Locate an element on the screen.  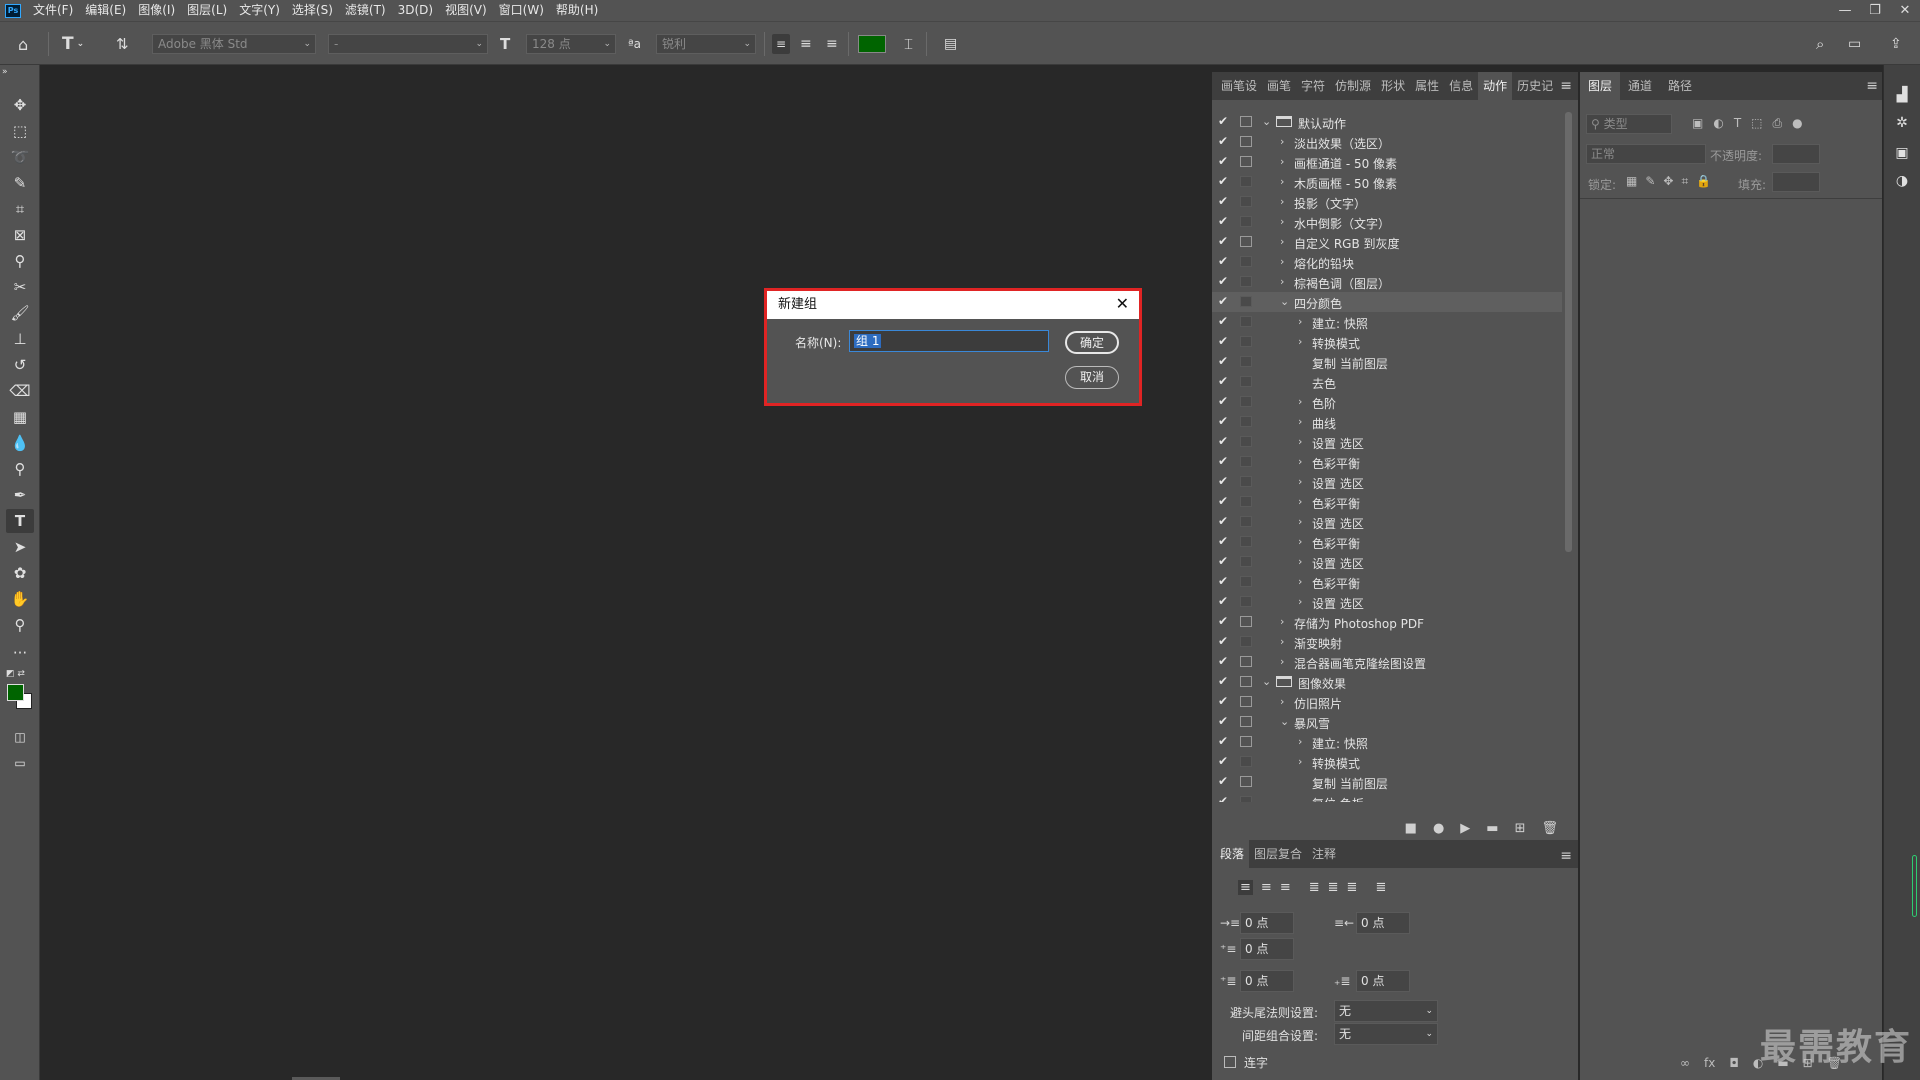
menu-filter: 滤镜(T) is located at coordinates (365, 10).